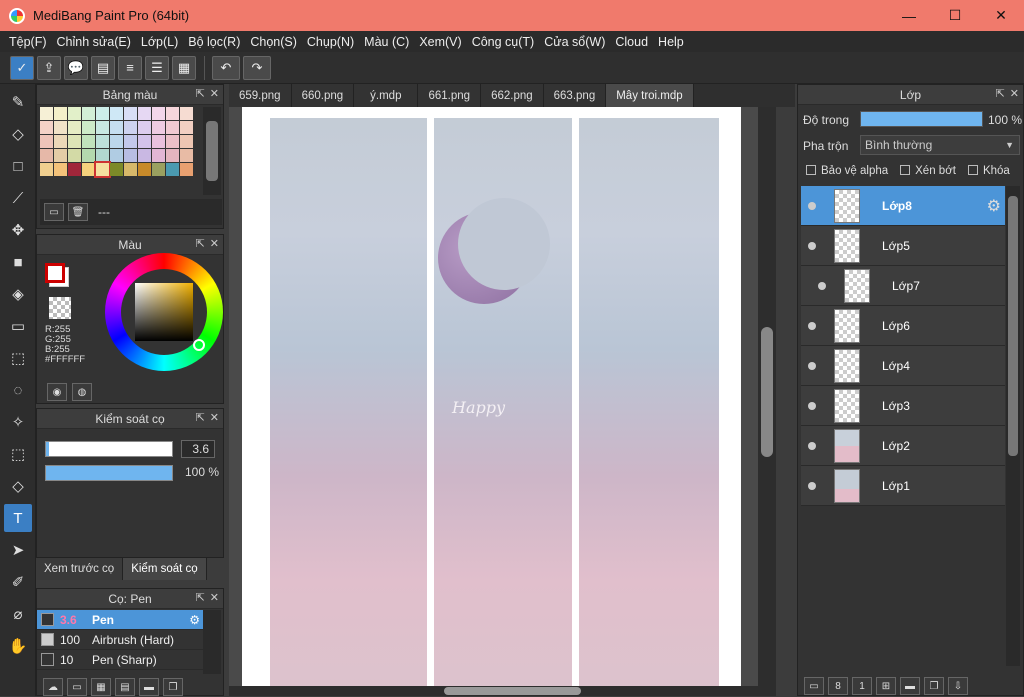 The image size is (1024, 697). I want to click on fill-rect-tool-icon: ■, so click(18, 262).